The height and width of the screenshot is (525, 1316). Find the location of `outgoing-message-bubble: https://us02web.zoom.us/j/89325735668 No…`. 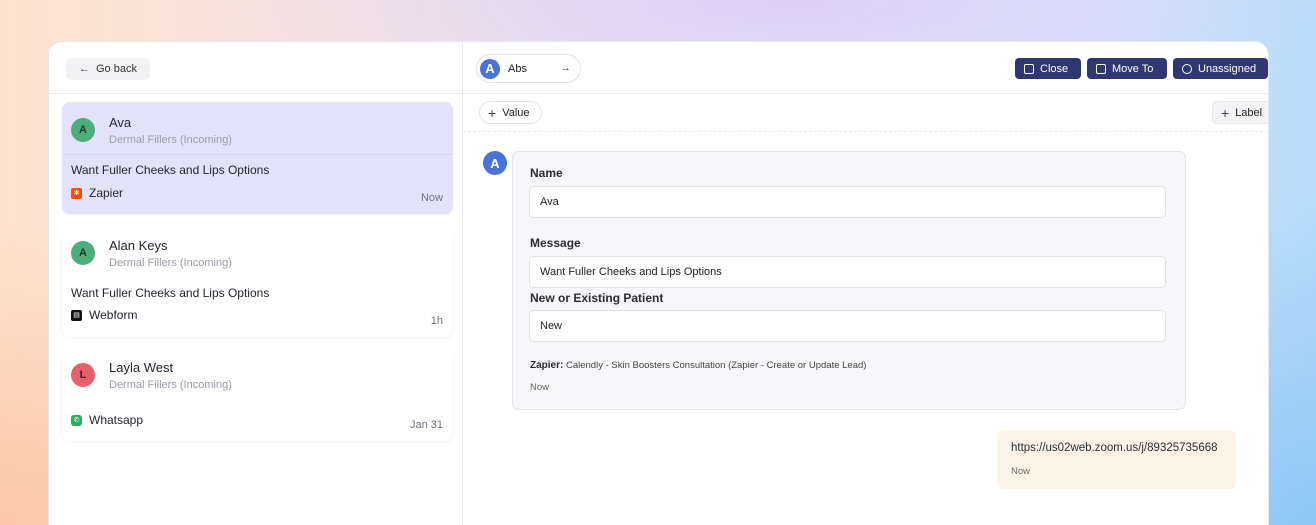

outgoing-message-bubble: https://us02web.zoom.us/j/89325735668 No… is located at coordinates (1116, 459).